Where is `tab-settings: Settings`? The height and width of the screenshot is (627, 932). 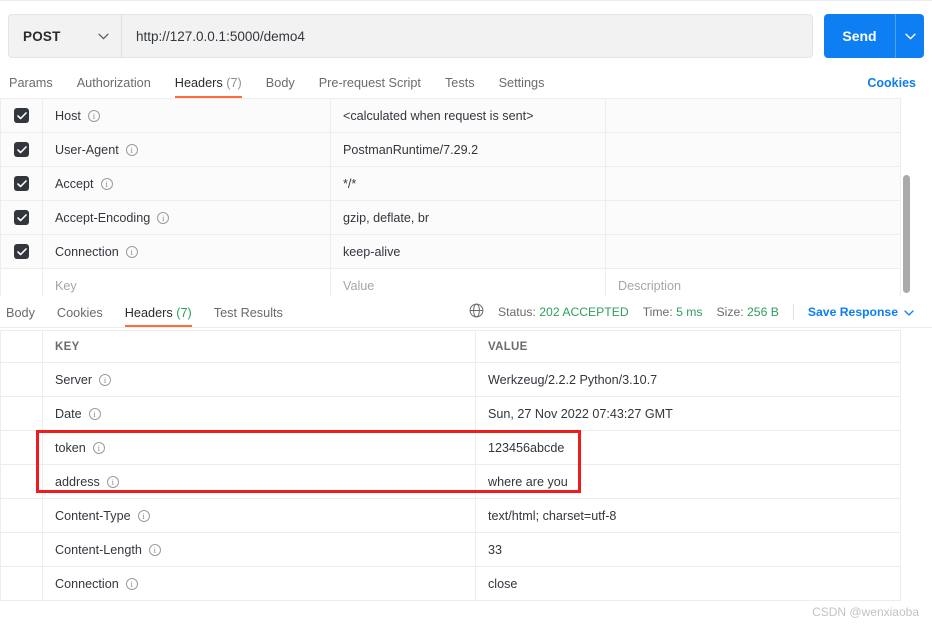 tab-settings: Settings is located at coordinates (522, 87).